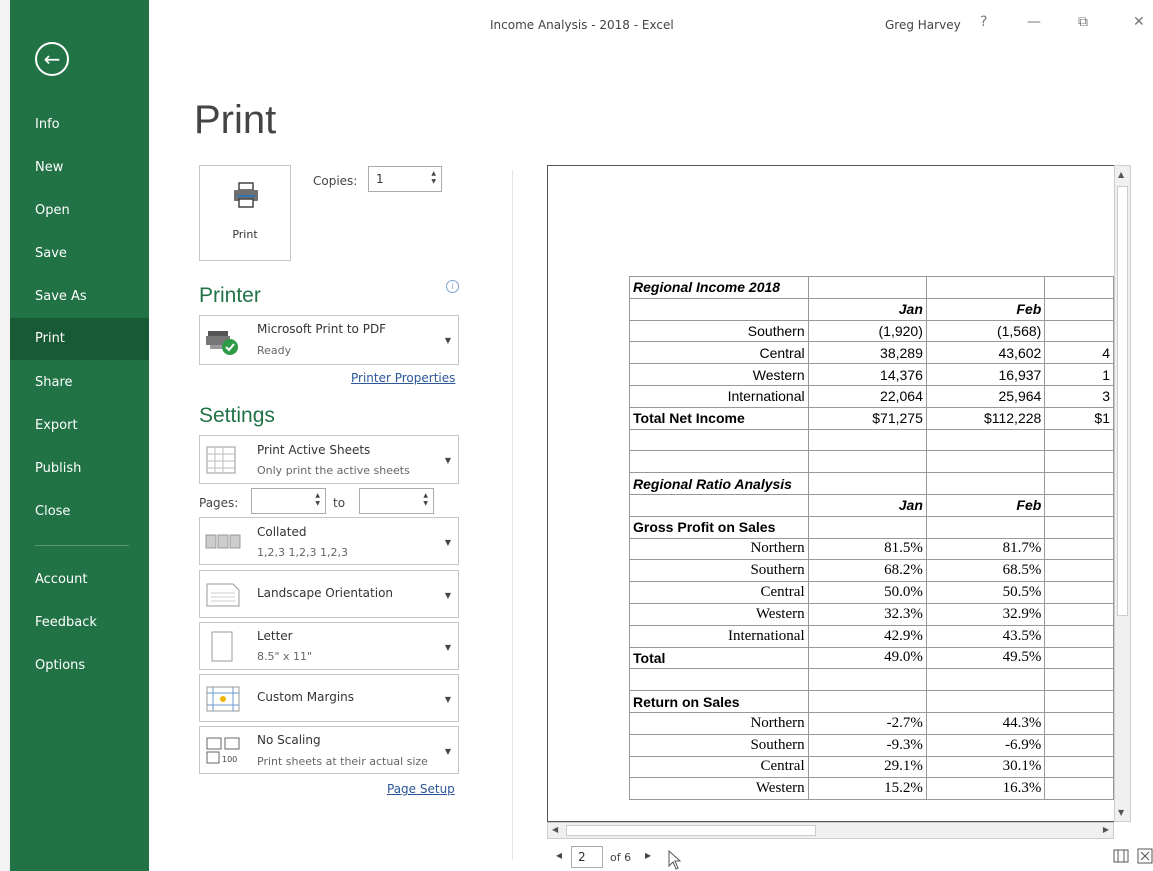  What do you see at coordinates (871, 723) in the screenshot?
I see `sheet-row: Northern -2.7% 44.3%` at bounding box center [871, 723].